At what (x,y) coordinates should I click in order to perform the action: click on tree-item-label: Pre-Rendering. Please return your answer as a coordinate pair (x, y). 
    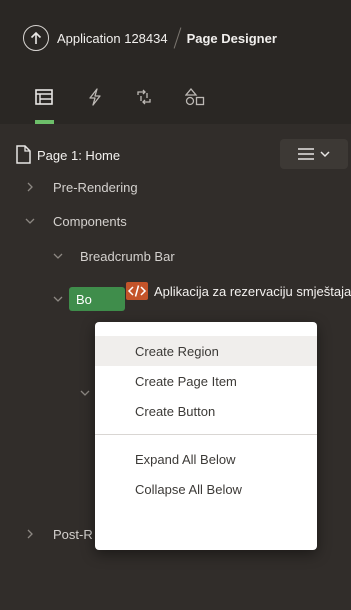
    Looking at the image, I should click on (95, 187).